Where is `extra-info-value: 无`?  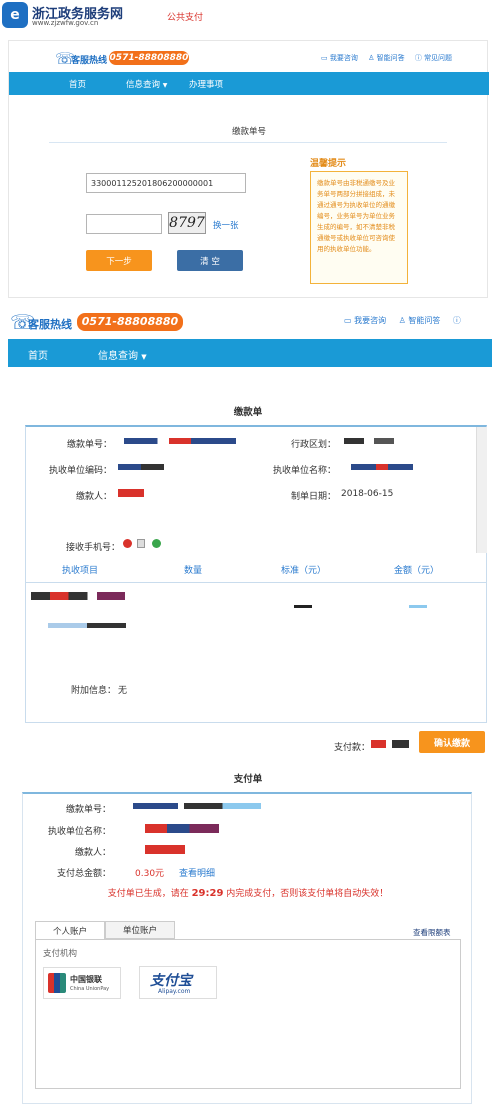
extra-info-value: 无 is located at coordinates (123, 691).